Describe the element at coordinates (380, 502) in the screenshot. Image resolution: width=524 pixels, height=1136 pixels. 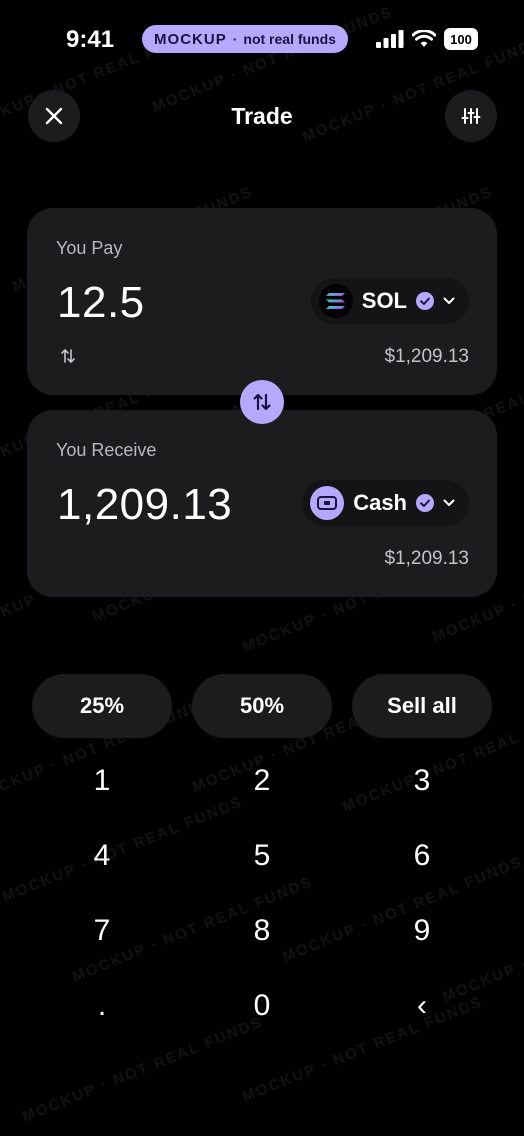
I see `receive-token-name: Cash` at that location.